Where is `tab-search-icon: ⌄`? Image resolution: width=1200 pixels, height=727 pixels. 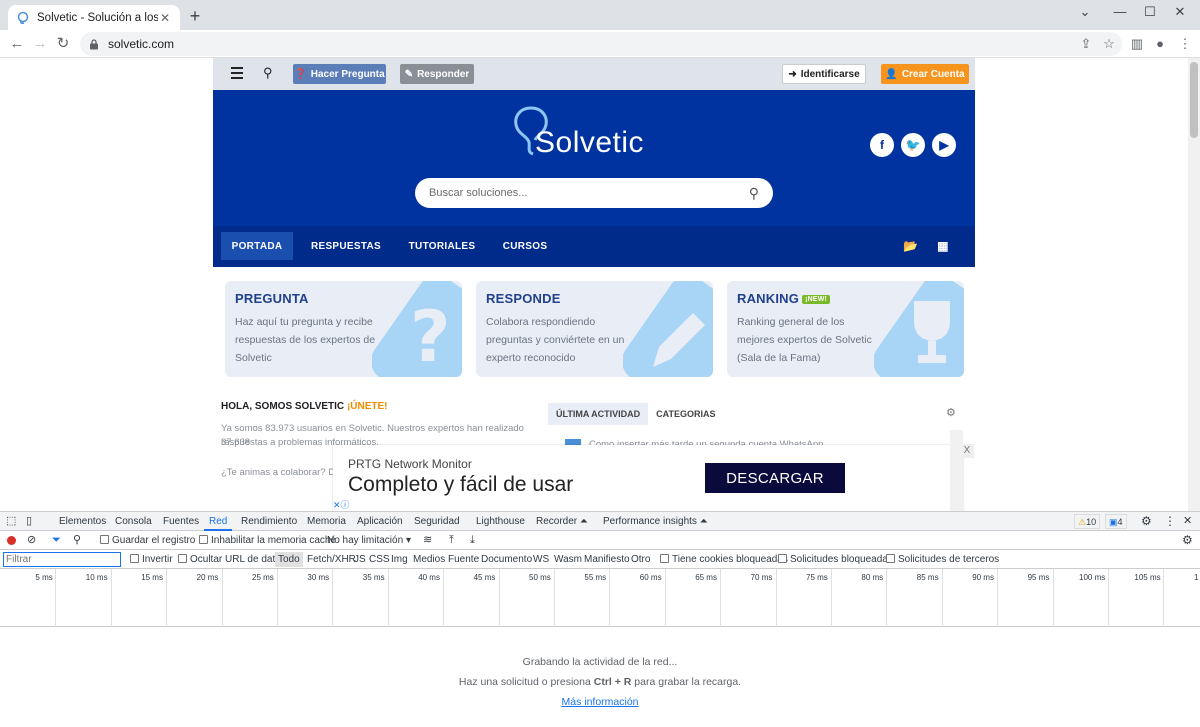 tab-search-icon: ⌄ is located at coordinates (1085, 12).